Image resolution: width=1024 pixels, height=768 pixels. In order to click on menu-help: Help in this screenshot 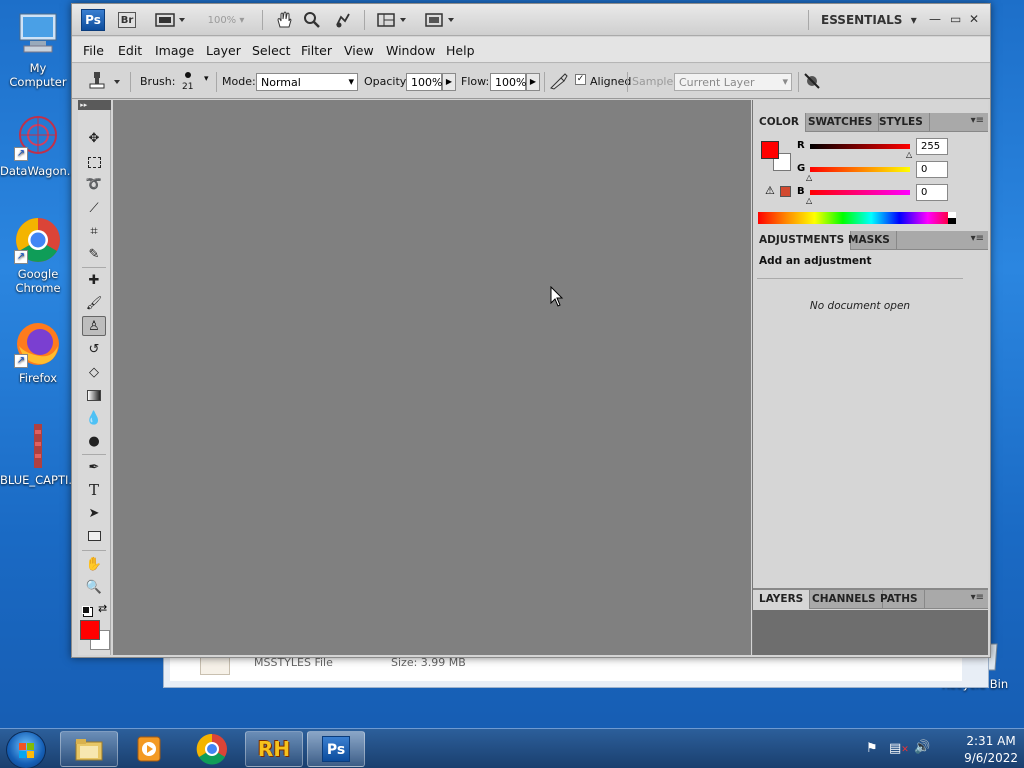, I will do `click(460, 50)`.